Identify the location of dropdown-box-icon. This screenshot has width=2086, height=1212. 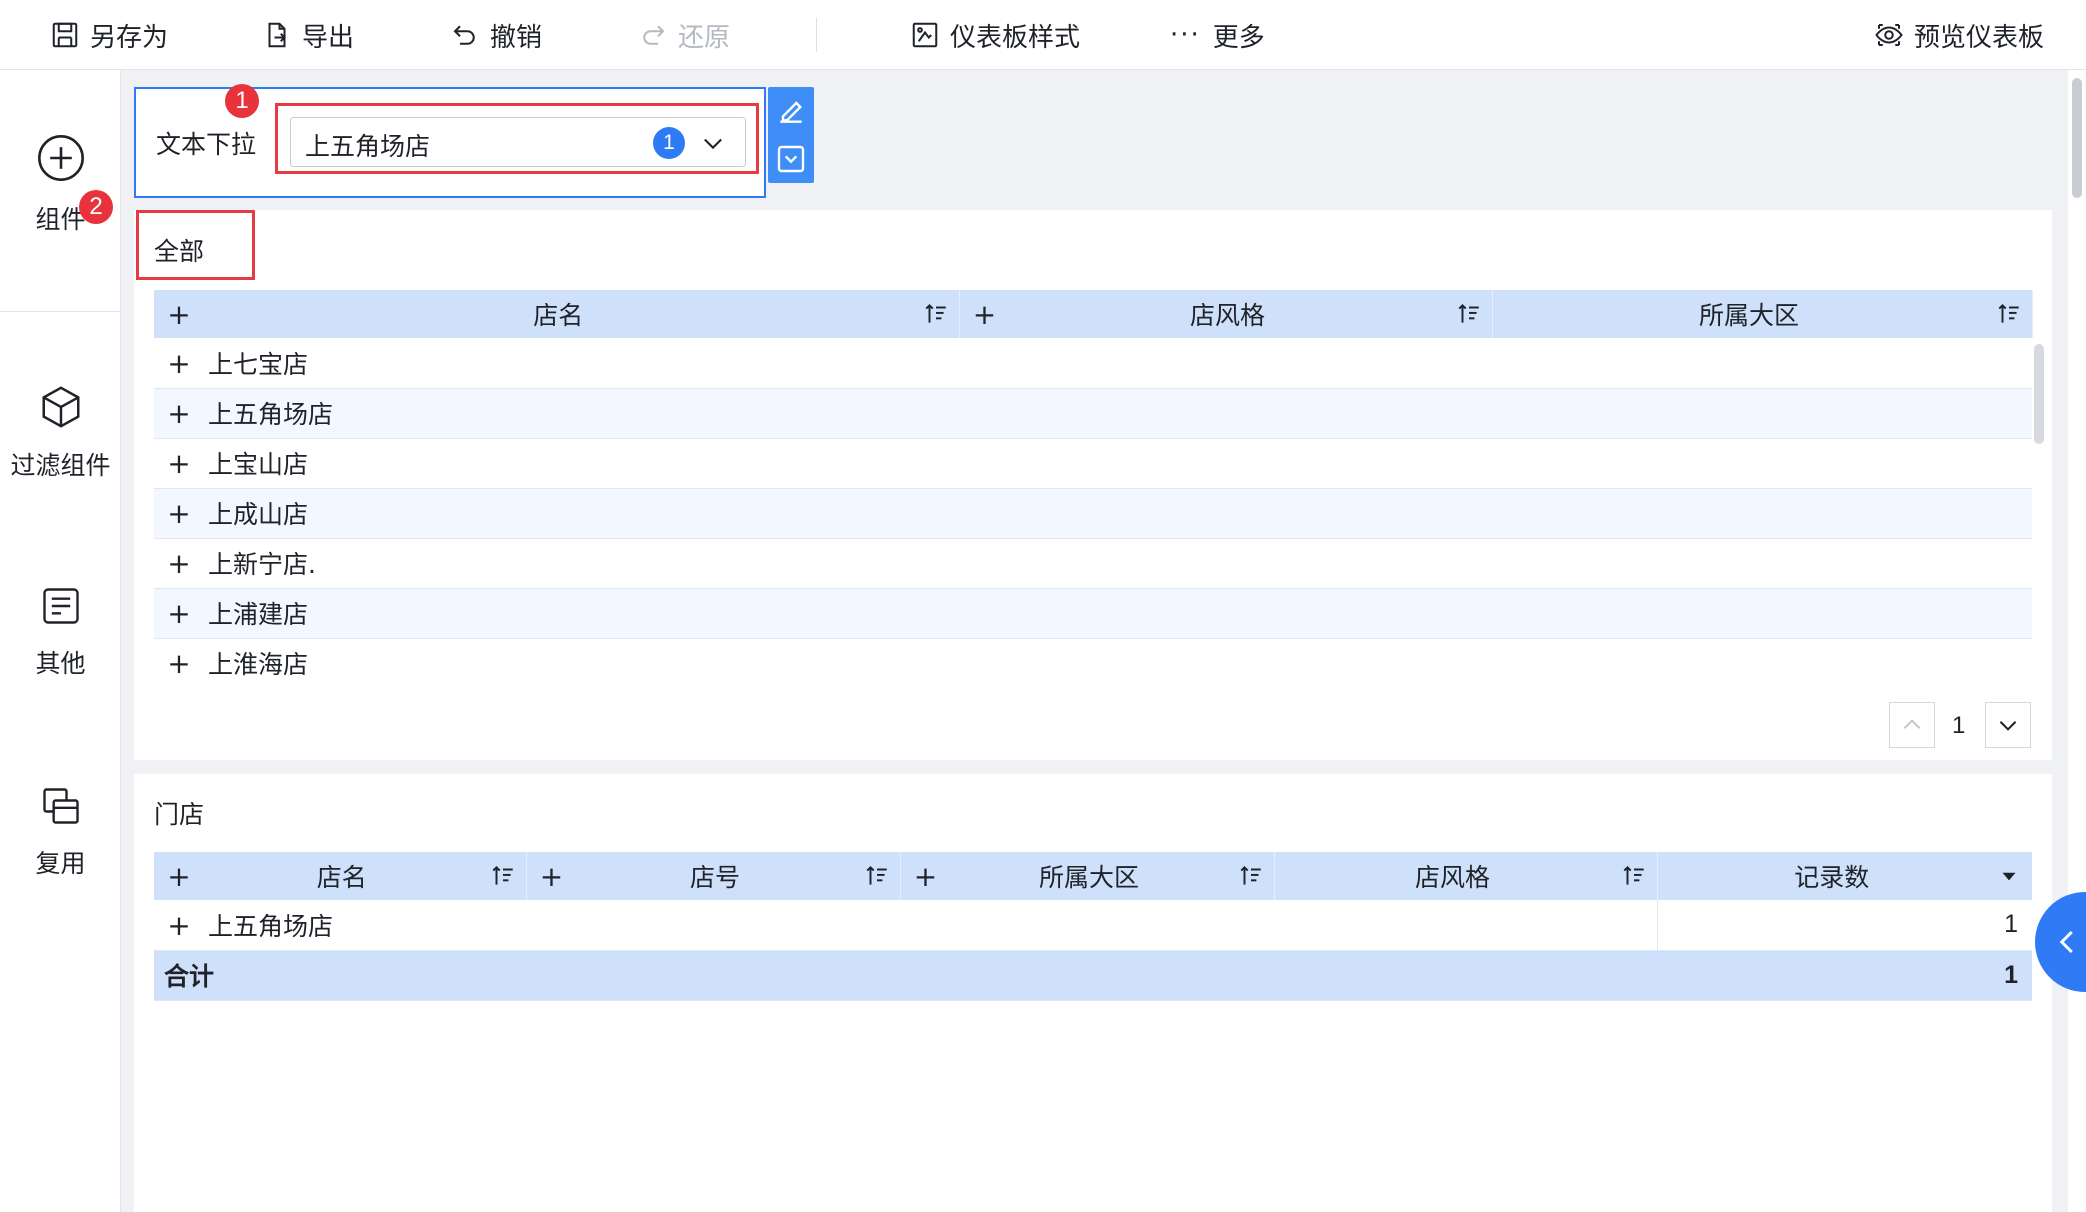
(791, 159).